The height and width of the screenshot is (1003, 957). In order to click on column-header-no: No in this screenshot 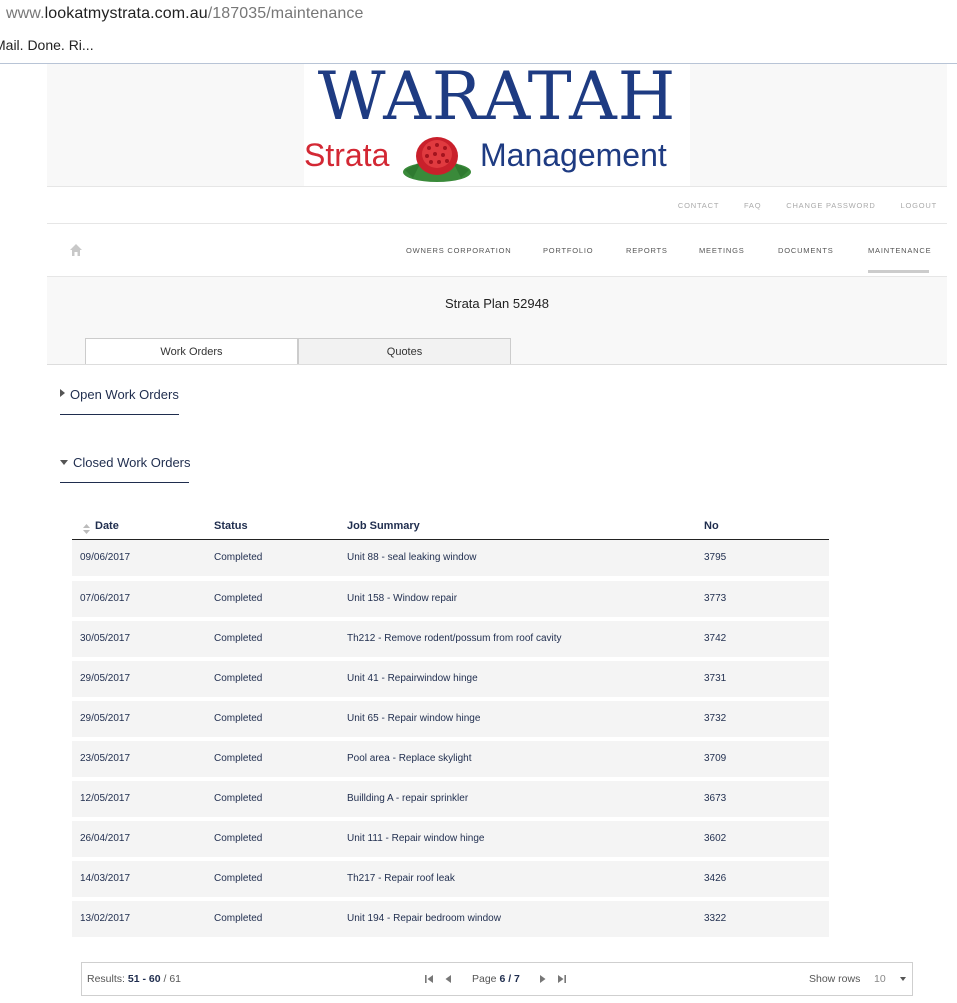, I will do `click(711, 526)`.